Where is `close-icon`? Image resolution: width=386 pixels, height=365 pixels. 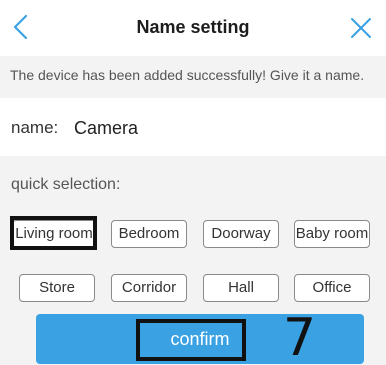 close-icon is located at coordinates (361, 28).